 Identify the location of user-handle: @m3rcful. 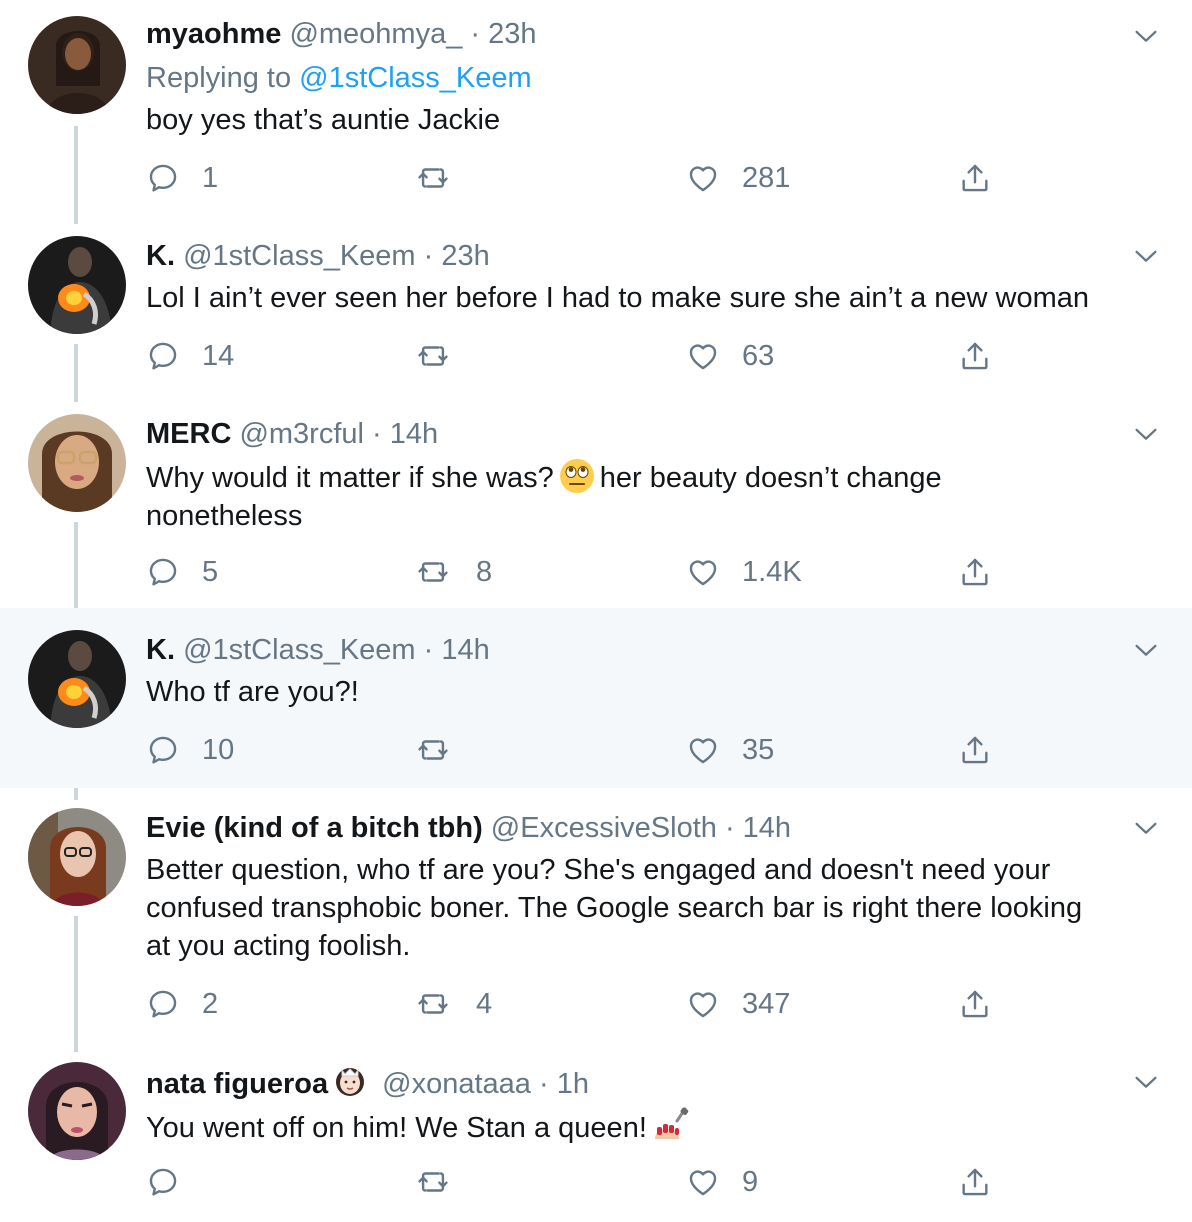
(301, 434).